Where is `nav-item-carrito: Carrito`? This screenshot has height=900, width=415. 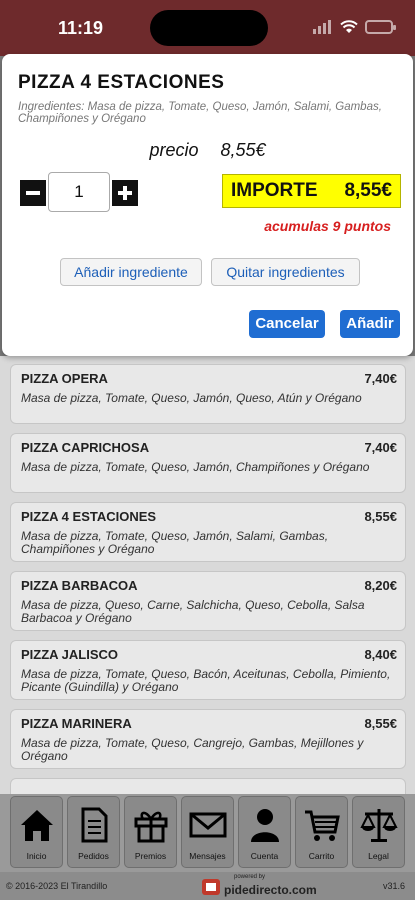
nav-item-carrito: Carrito is located at coordinates (321, 832).